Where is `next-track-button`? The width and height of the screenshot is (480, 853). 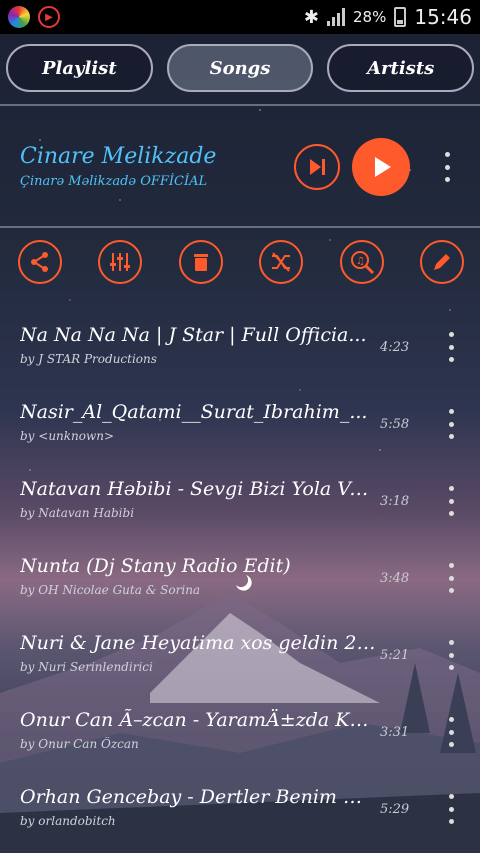 next-track-button is located at coordinates (317, 167).